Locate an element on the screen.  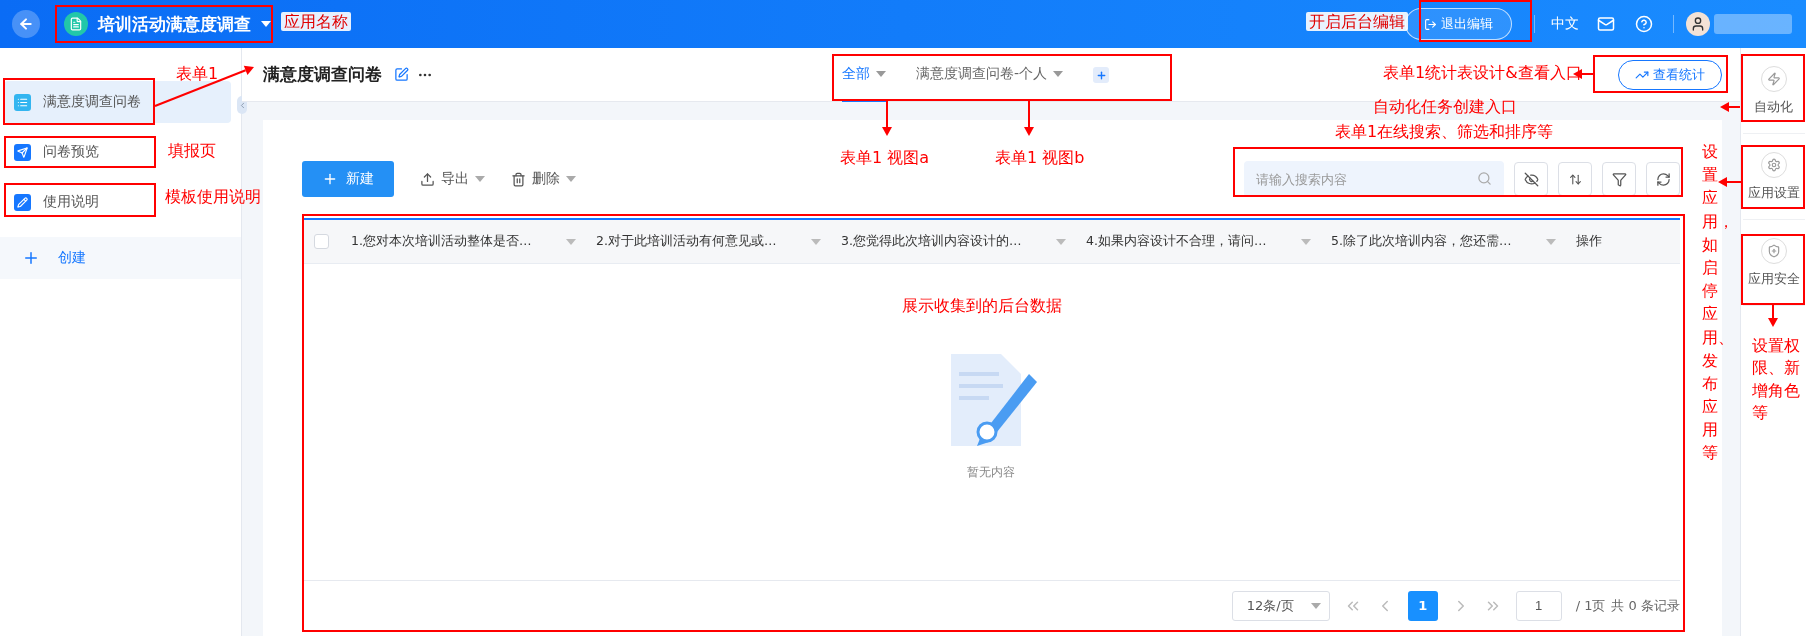
refresh-icon is located at coordinates (1663, 179).